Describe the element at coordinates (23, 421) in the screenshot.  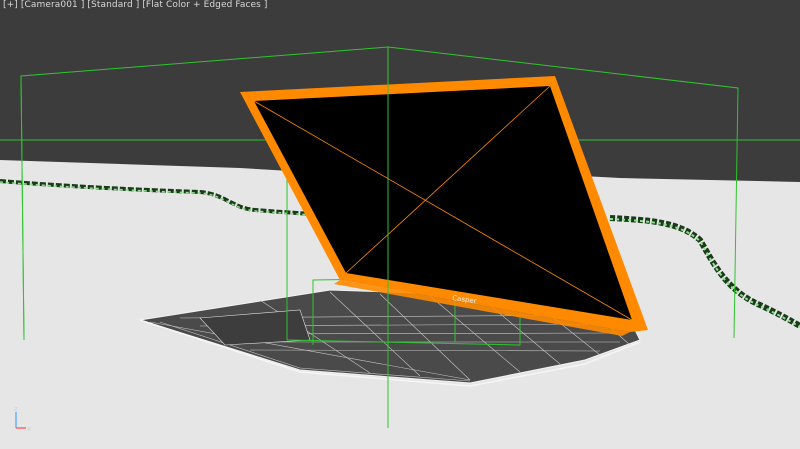
I see `axis-gizmo: z x` at that location.